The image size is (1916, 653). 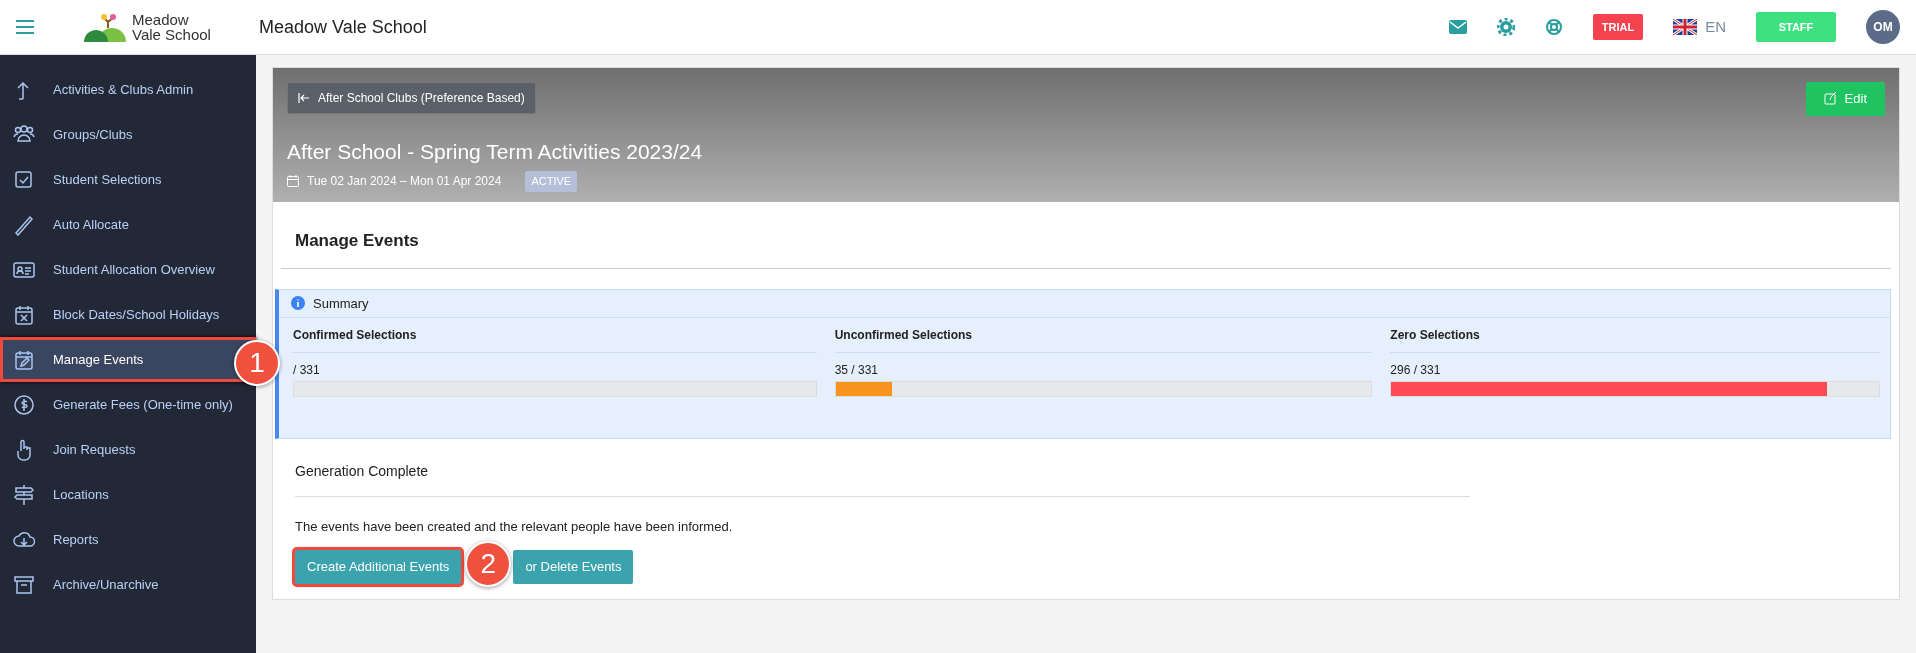 What do you see at coordinates (307, 370) in the screenshot?
I see `stat-reading: / 331` at bounding box center [307, 370].